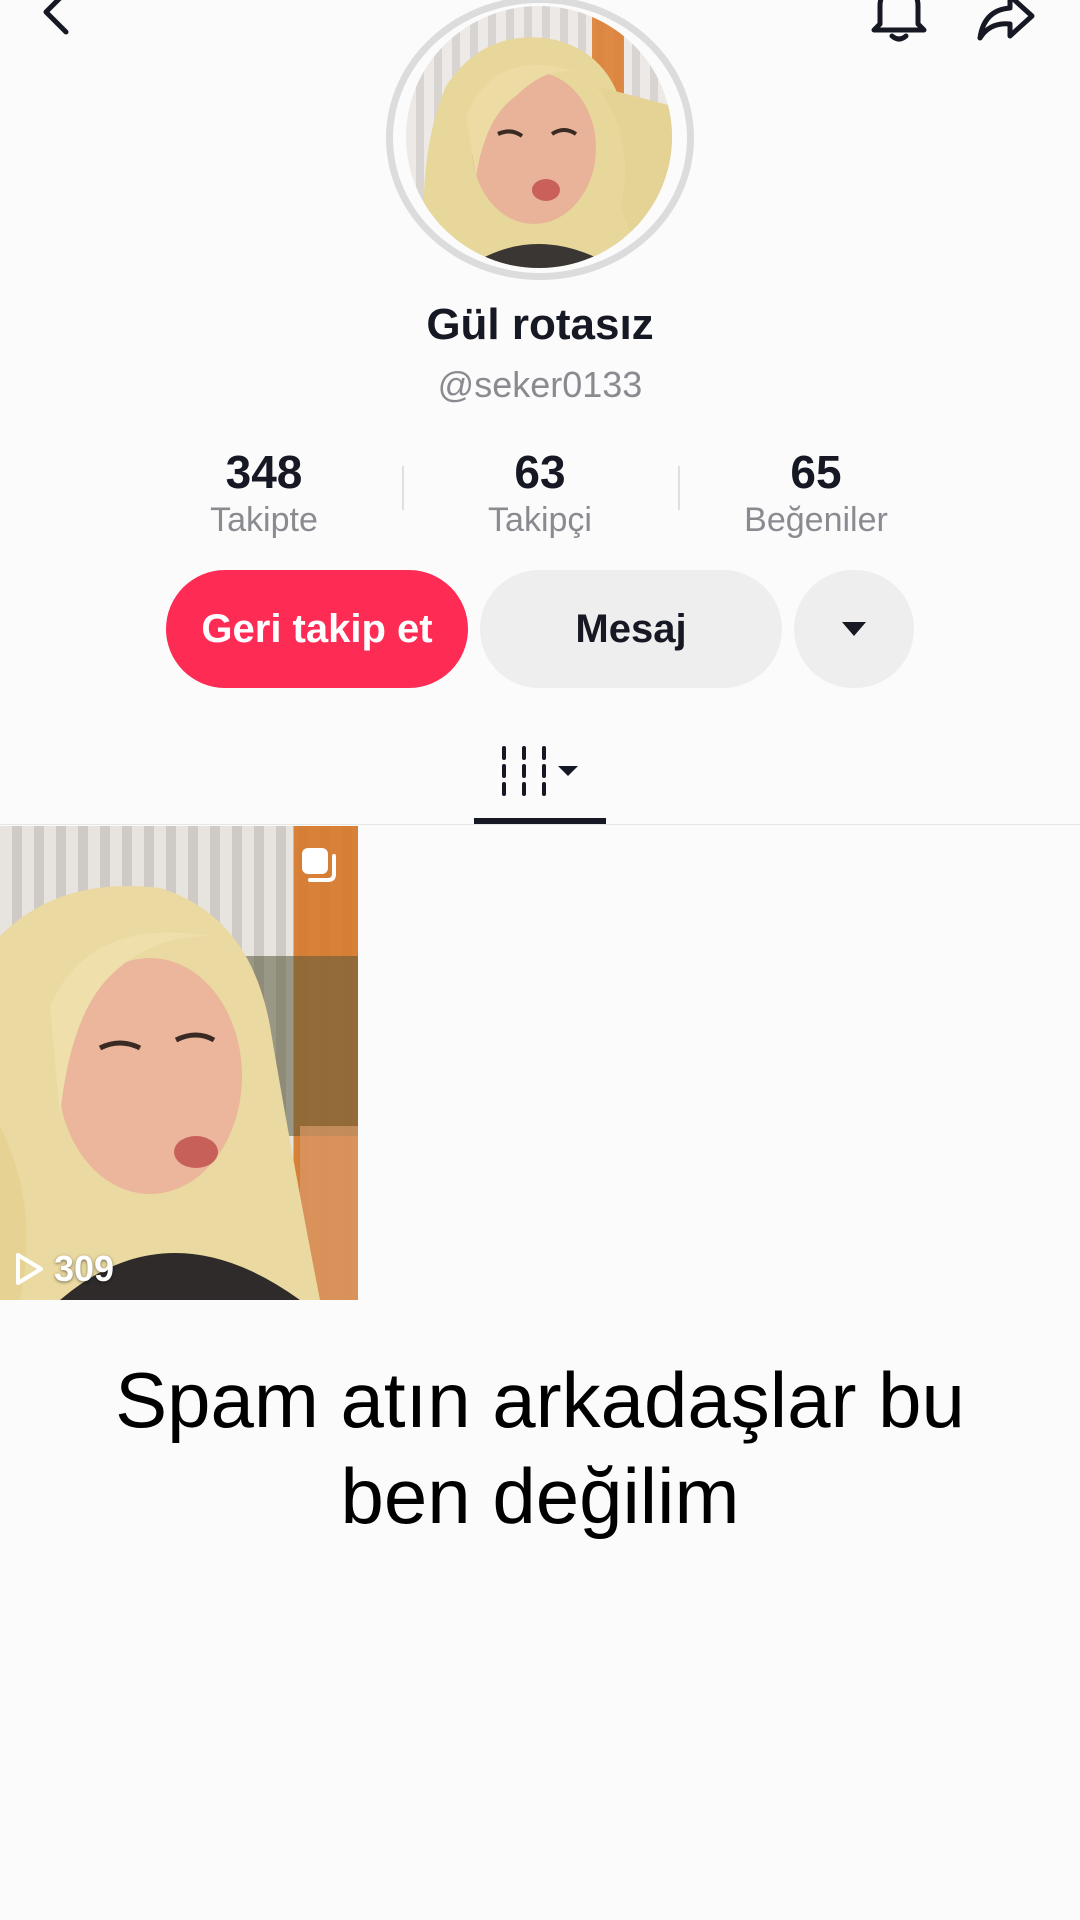 The width and height of the screenshot is (1080, 1920). I want to click on caption-text: Spam atın arkadaşlar bu ben değilim, so click(540, 1448).